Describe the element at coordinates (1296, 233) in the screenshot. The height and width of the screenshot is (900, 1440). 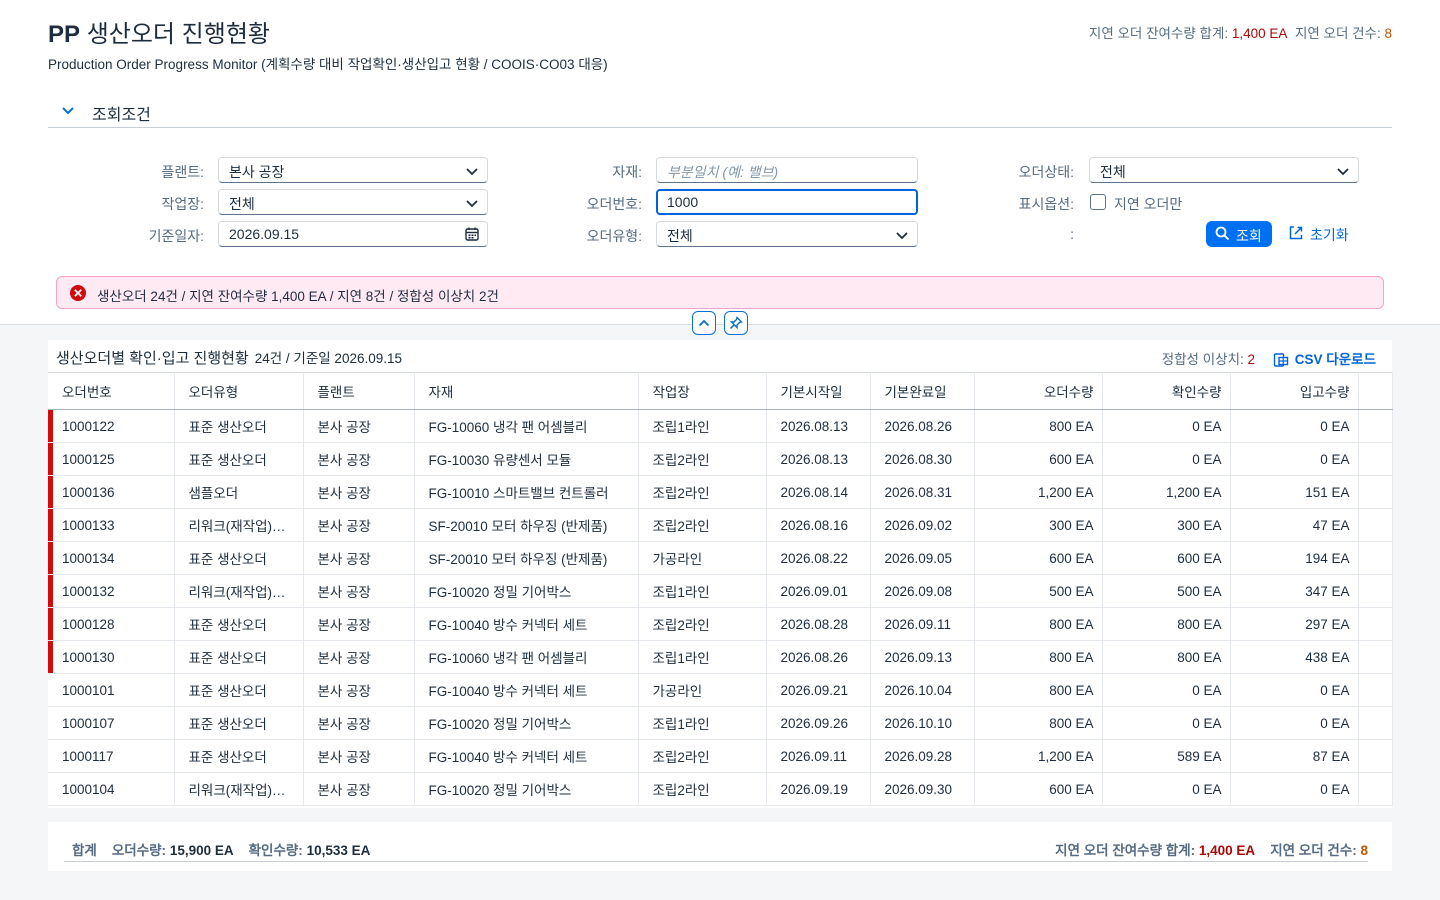
I see `reset-icon` at that location.